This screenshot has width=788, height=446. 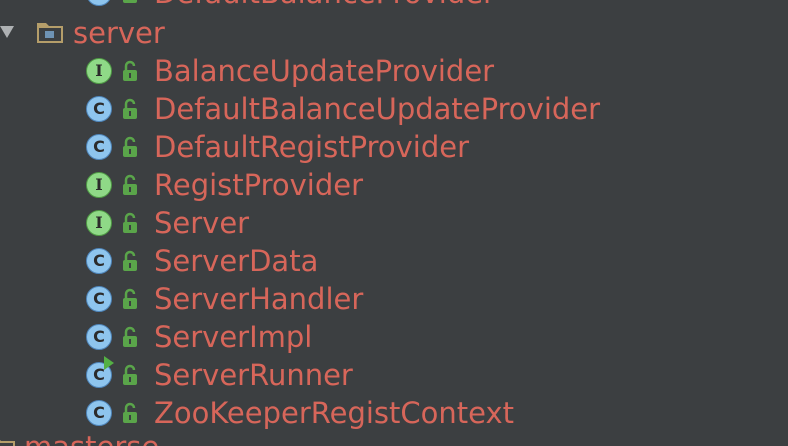 I want to click on tree-package-server: server, so click(x=394, y=33).